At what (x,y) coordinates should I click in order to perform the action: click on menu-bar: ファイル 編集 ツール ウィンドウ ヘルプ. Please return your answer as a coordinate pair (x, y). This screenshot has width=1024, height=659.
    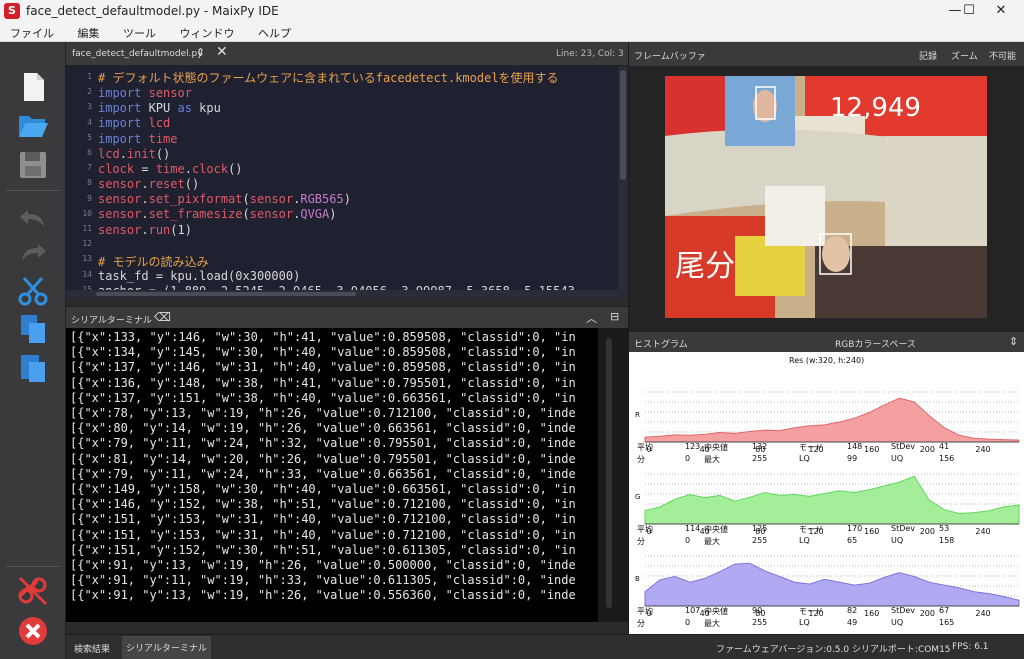
    Looking at the image, I should click on (512, 32).